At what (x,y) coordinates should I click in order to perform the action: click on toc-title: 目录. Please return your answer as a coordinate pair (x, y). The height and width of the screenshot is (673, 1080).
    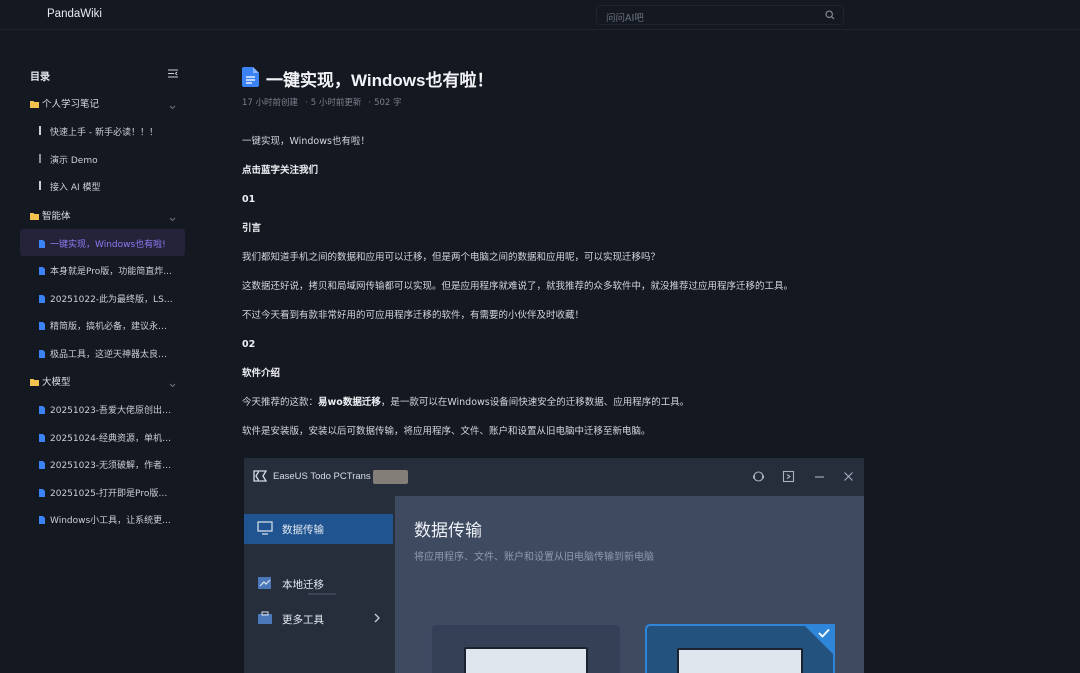
    Looking at the image, I should click on (40, 77).